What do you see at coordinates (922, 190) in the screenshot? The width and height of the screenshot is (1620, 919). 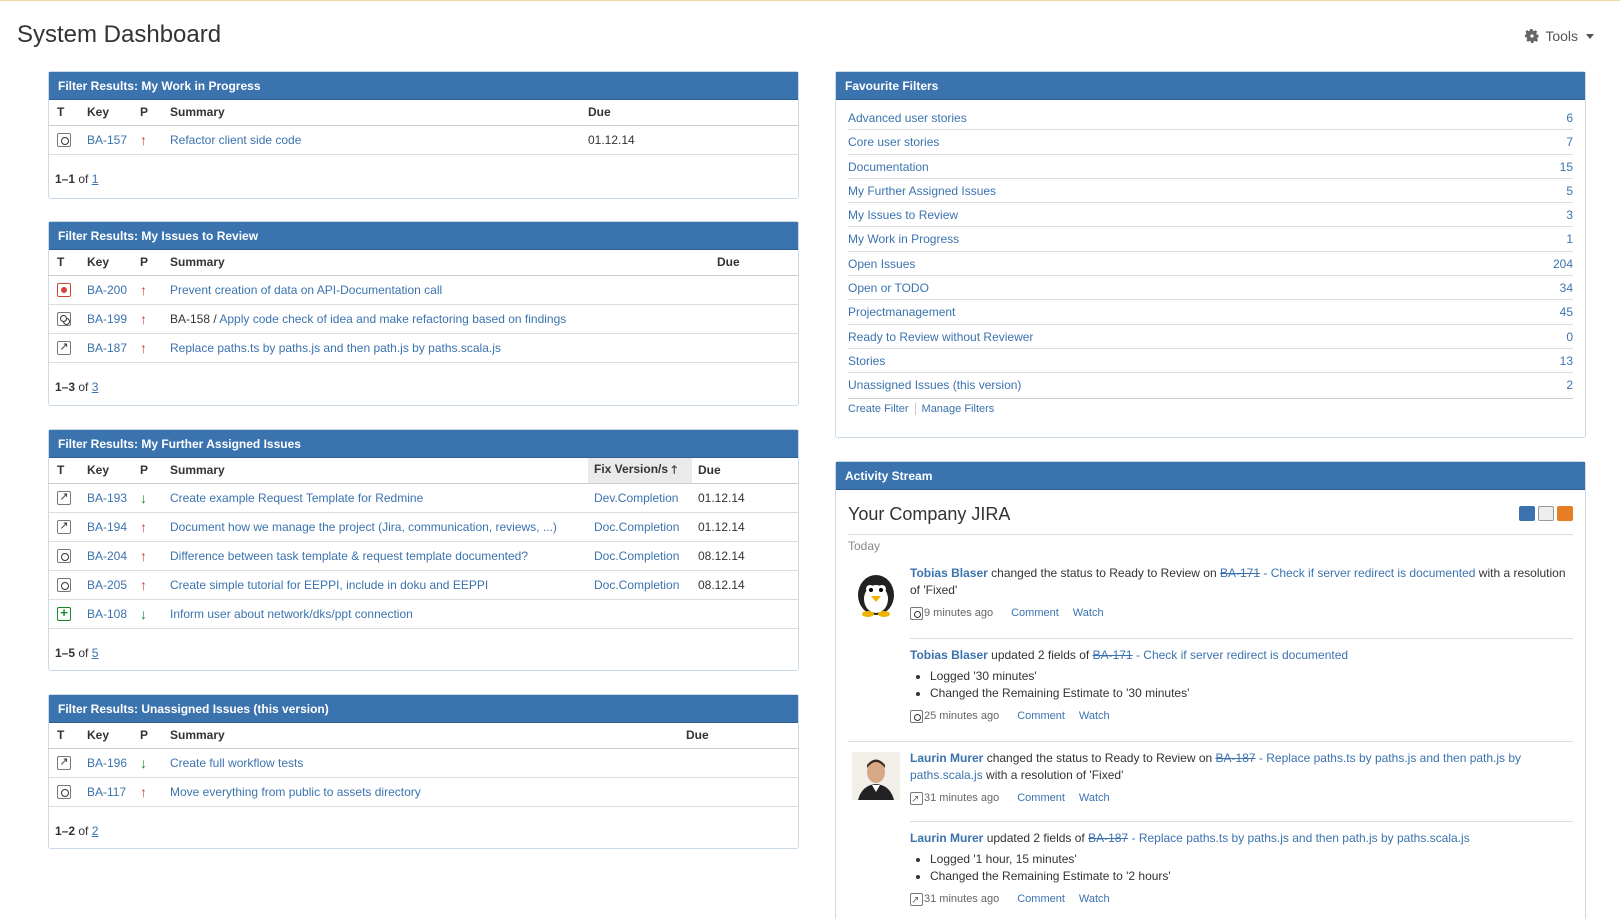 I see `filter-name-link: My Further Assigned Issues` at bounding box center [922, 190].